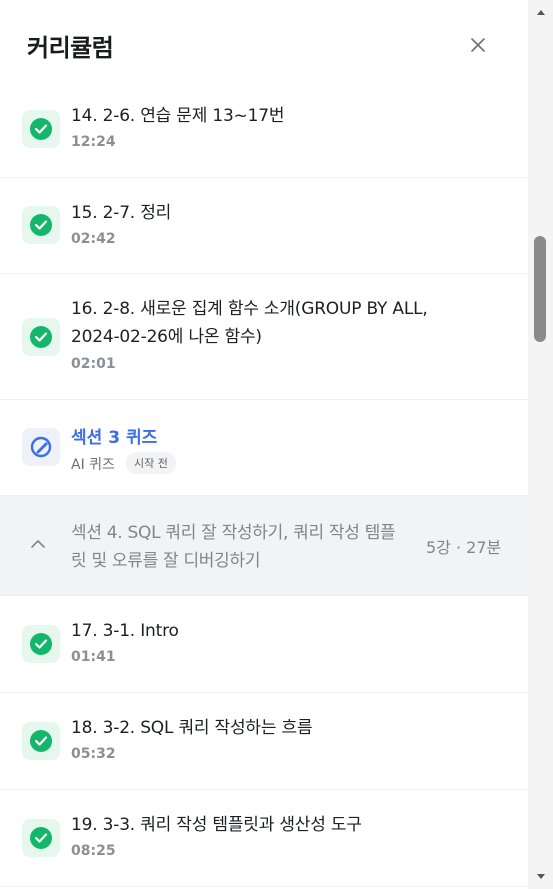 The width and height of the screenshot is (553, 889). Describe the element at coordinates (264, 838) in the screenshot. I see `lesson-item: 19. 3-3. 쿼리 작성 템플릿과 생산성 도구 08:25` at that location.